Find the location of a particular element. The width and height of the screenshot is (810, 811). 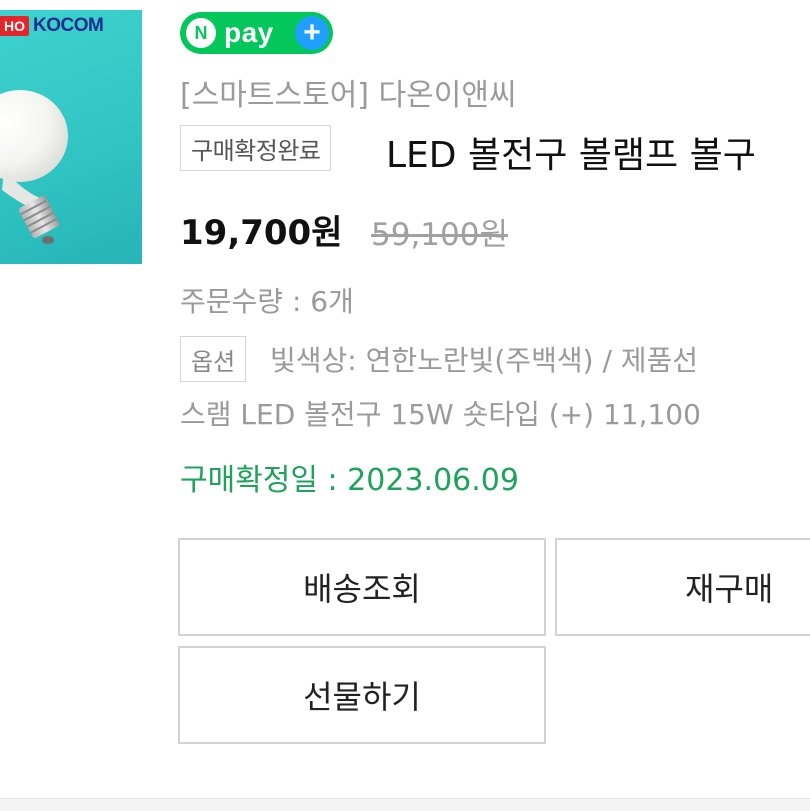

purchase-confirm-date: 구매확정일 : 2023.06.09 is located at coordinates (349, 480).